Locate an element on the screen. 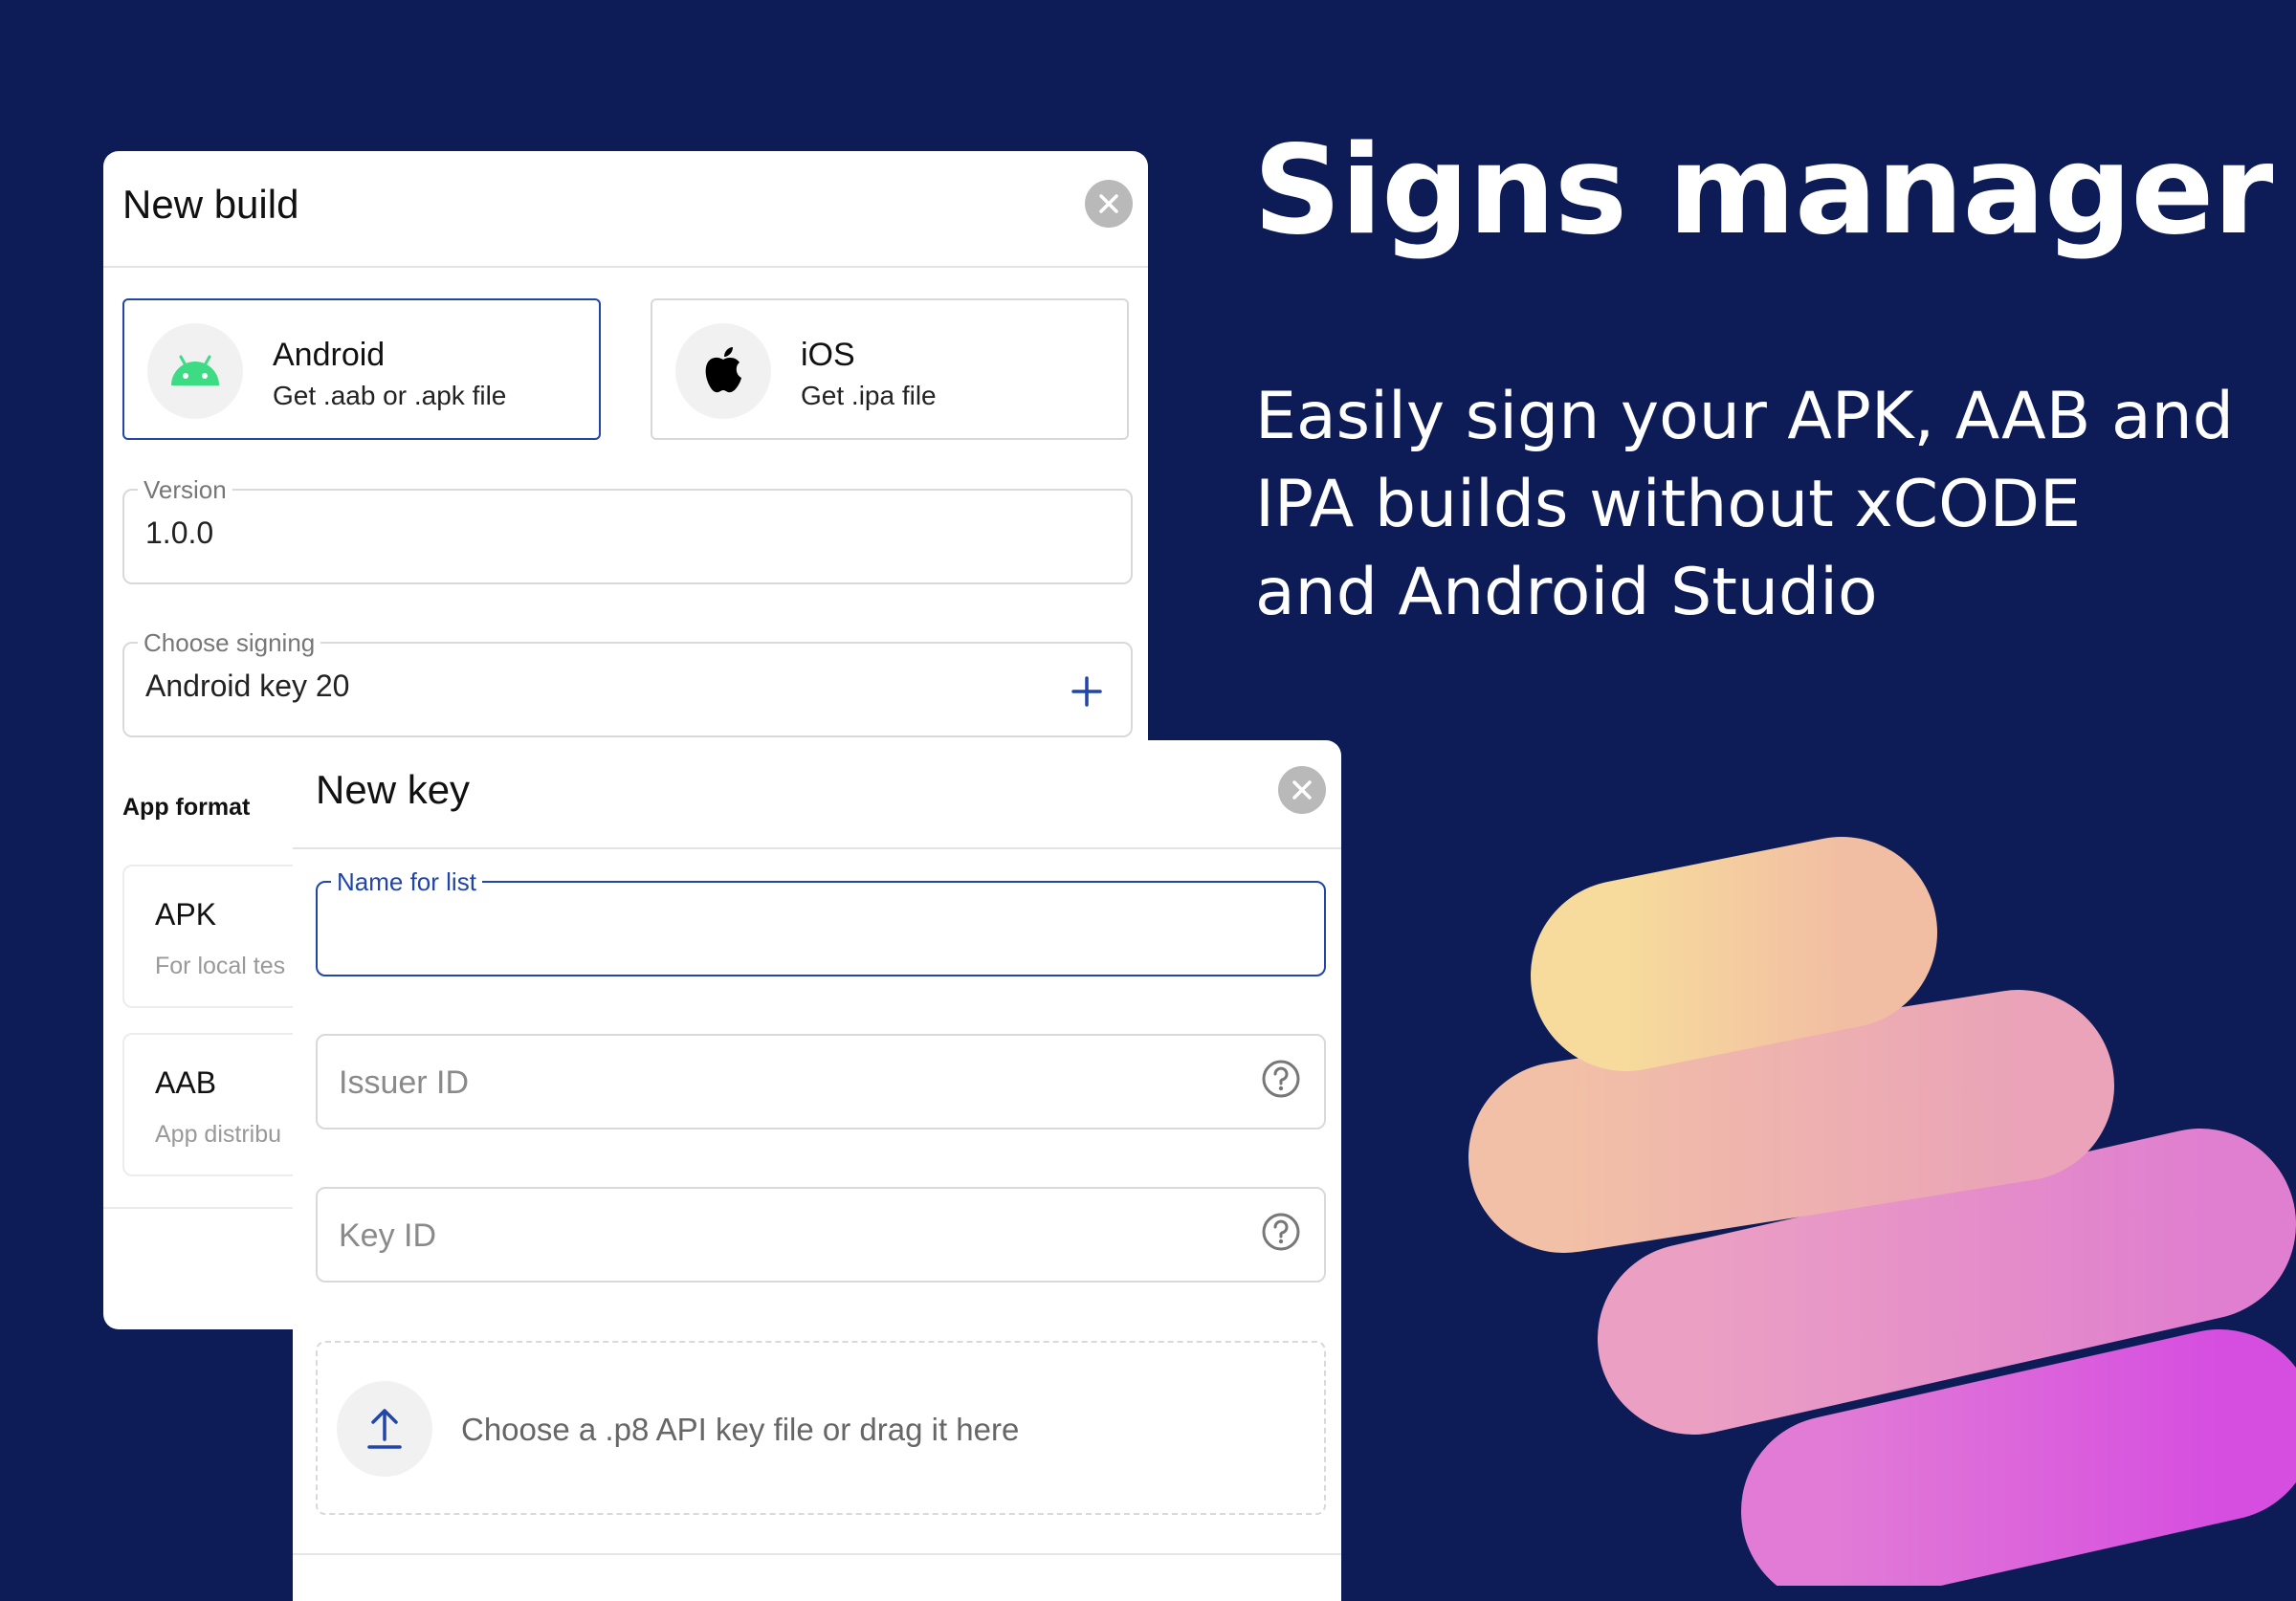 Image resolution: width=2296 pixels, height=1601 pixels. dialog-title: New build is located at coordinates (211, 205).